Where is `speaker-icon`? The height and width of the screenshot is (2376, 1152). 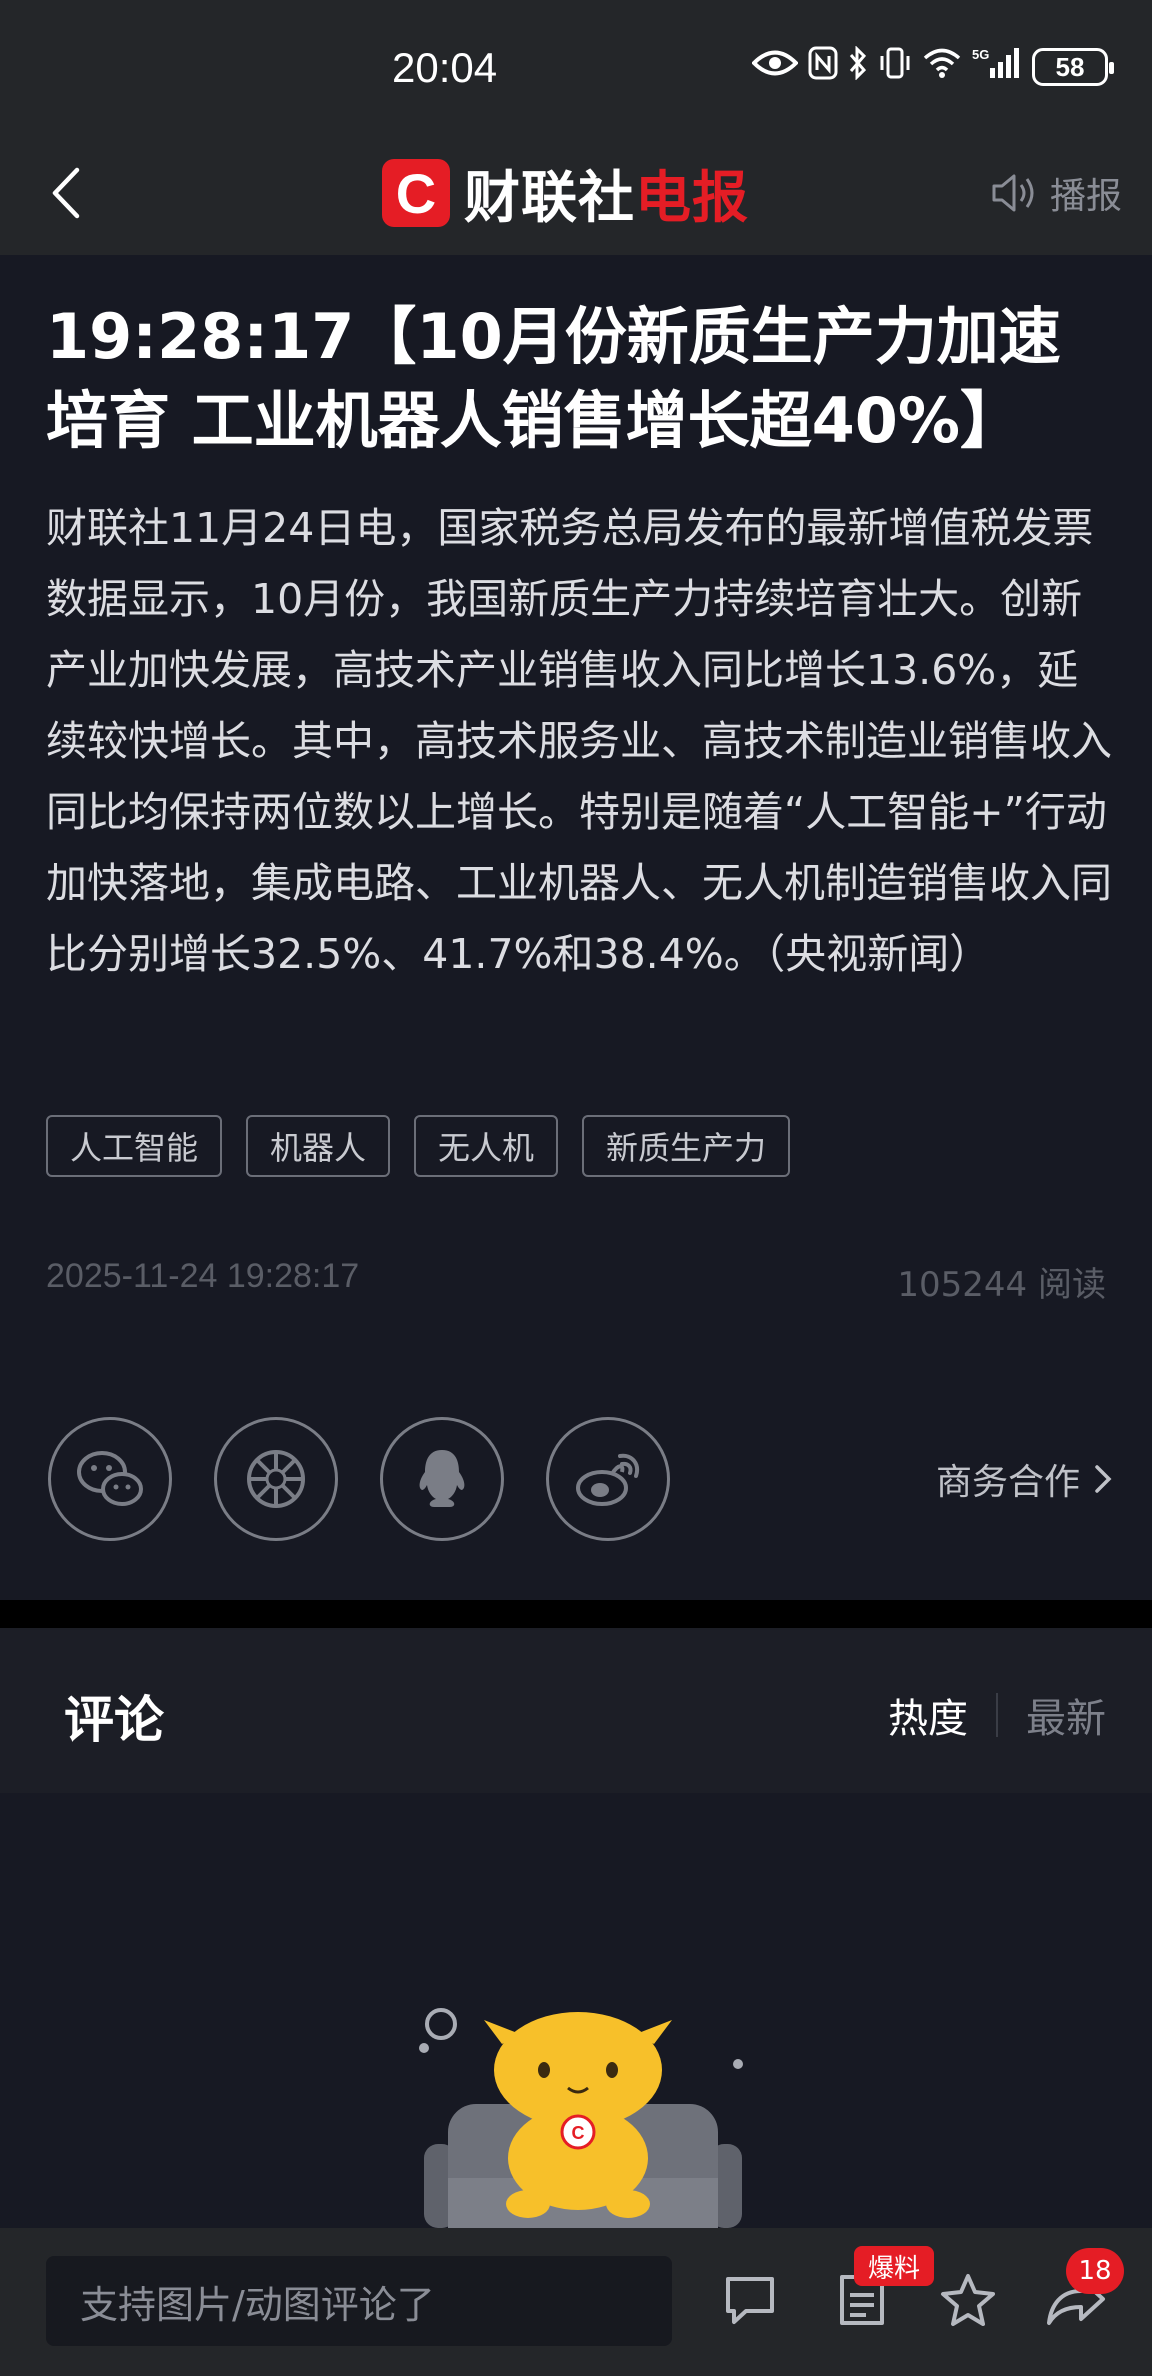 speaker-icon is located at coordinates (1013, 193).